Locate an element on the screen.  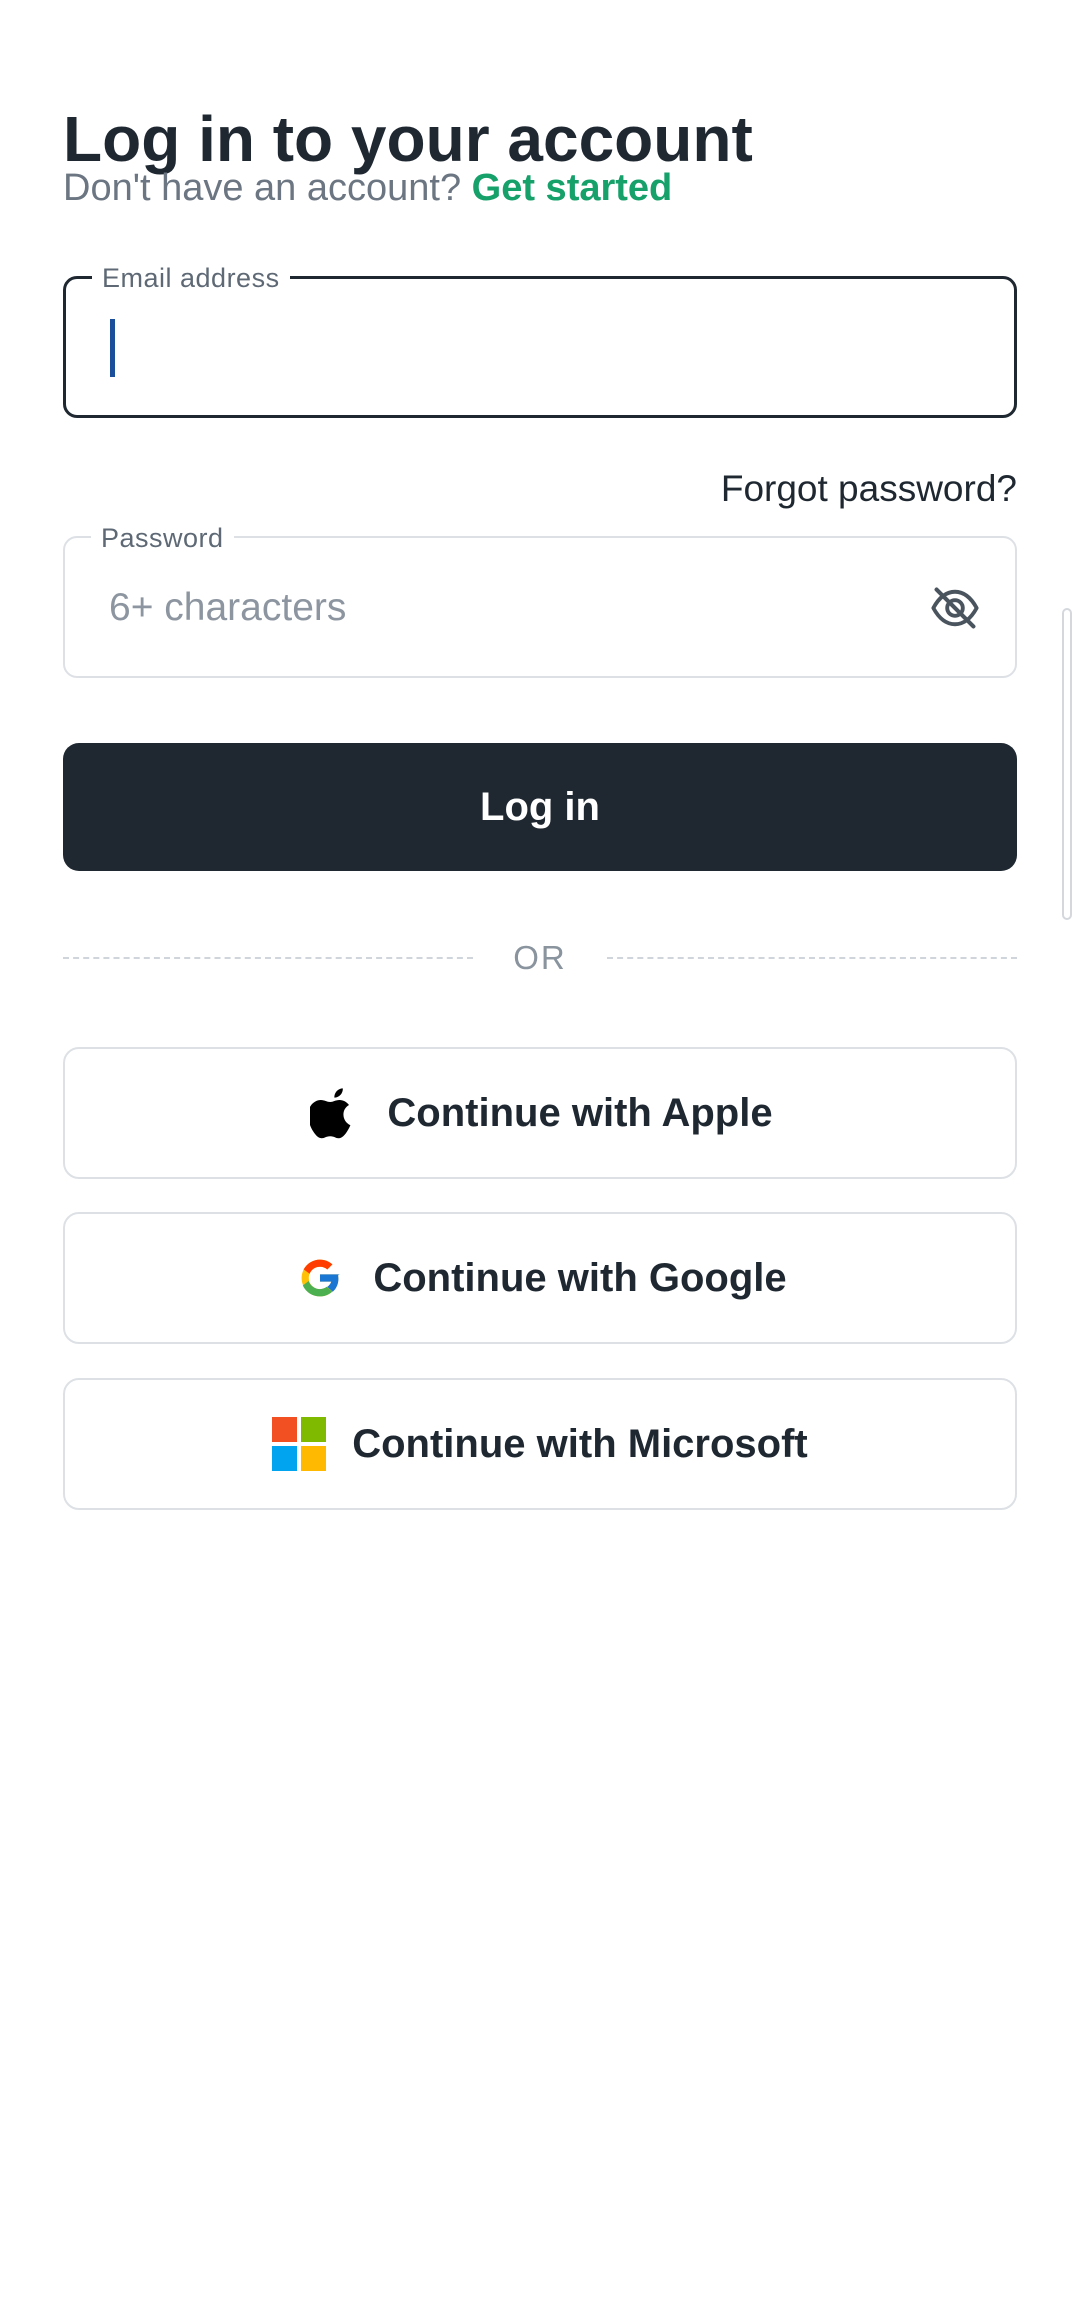
microsoft-icon is located at coordinates (299, 1444).